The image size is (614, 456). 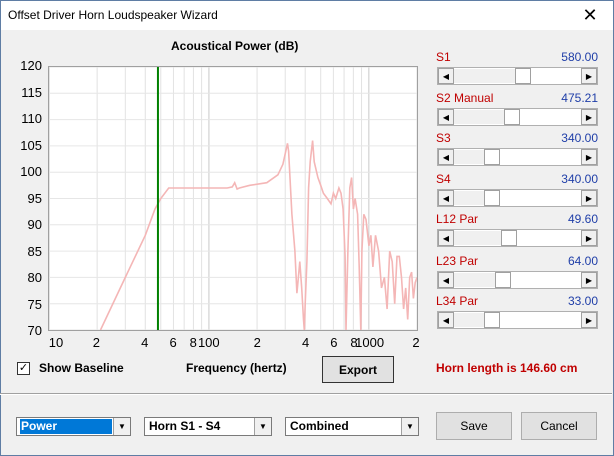 I want to click on y-tick-label: 80, so click(x=34, y=277).